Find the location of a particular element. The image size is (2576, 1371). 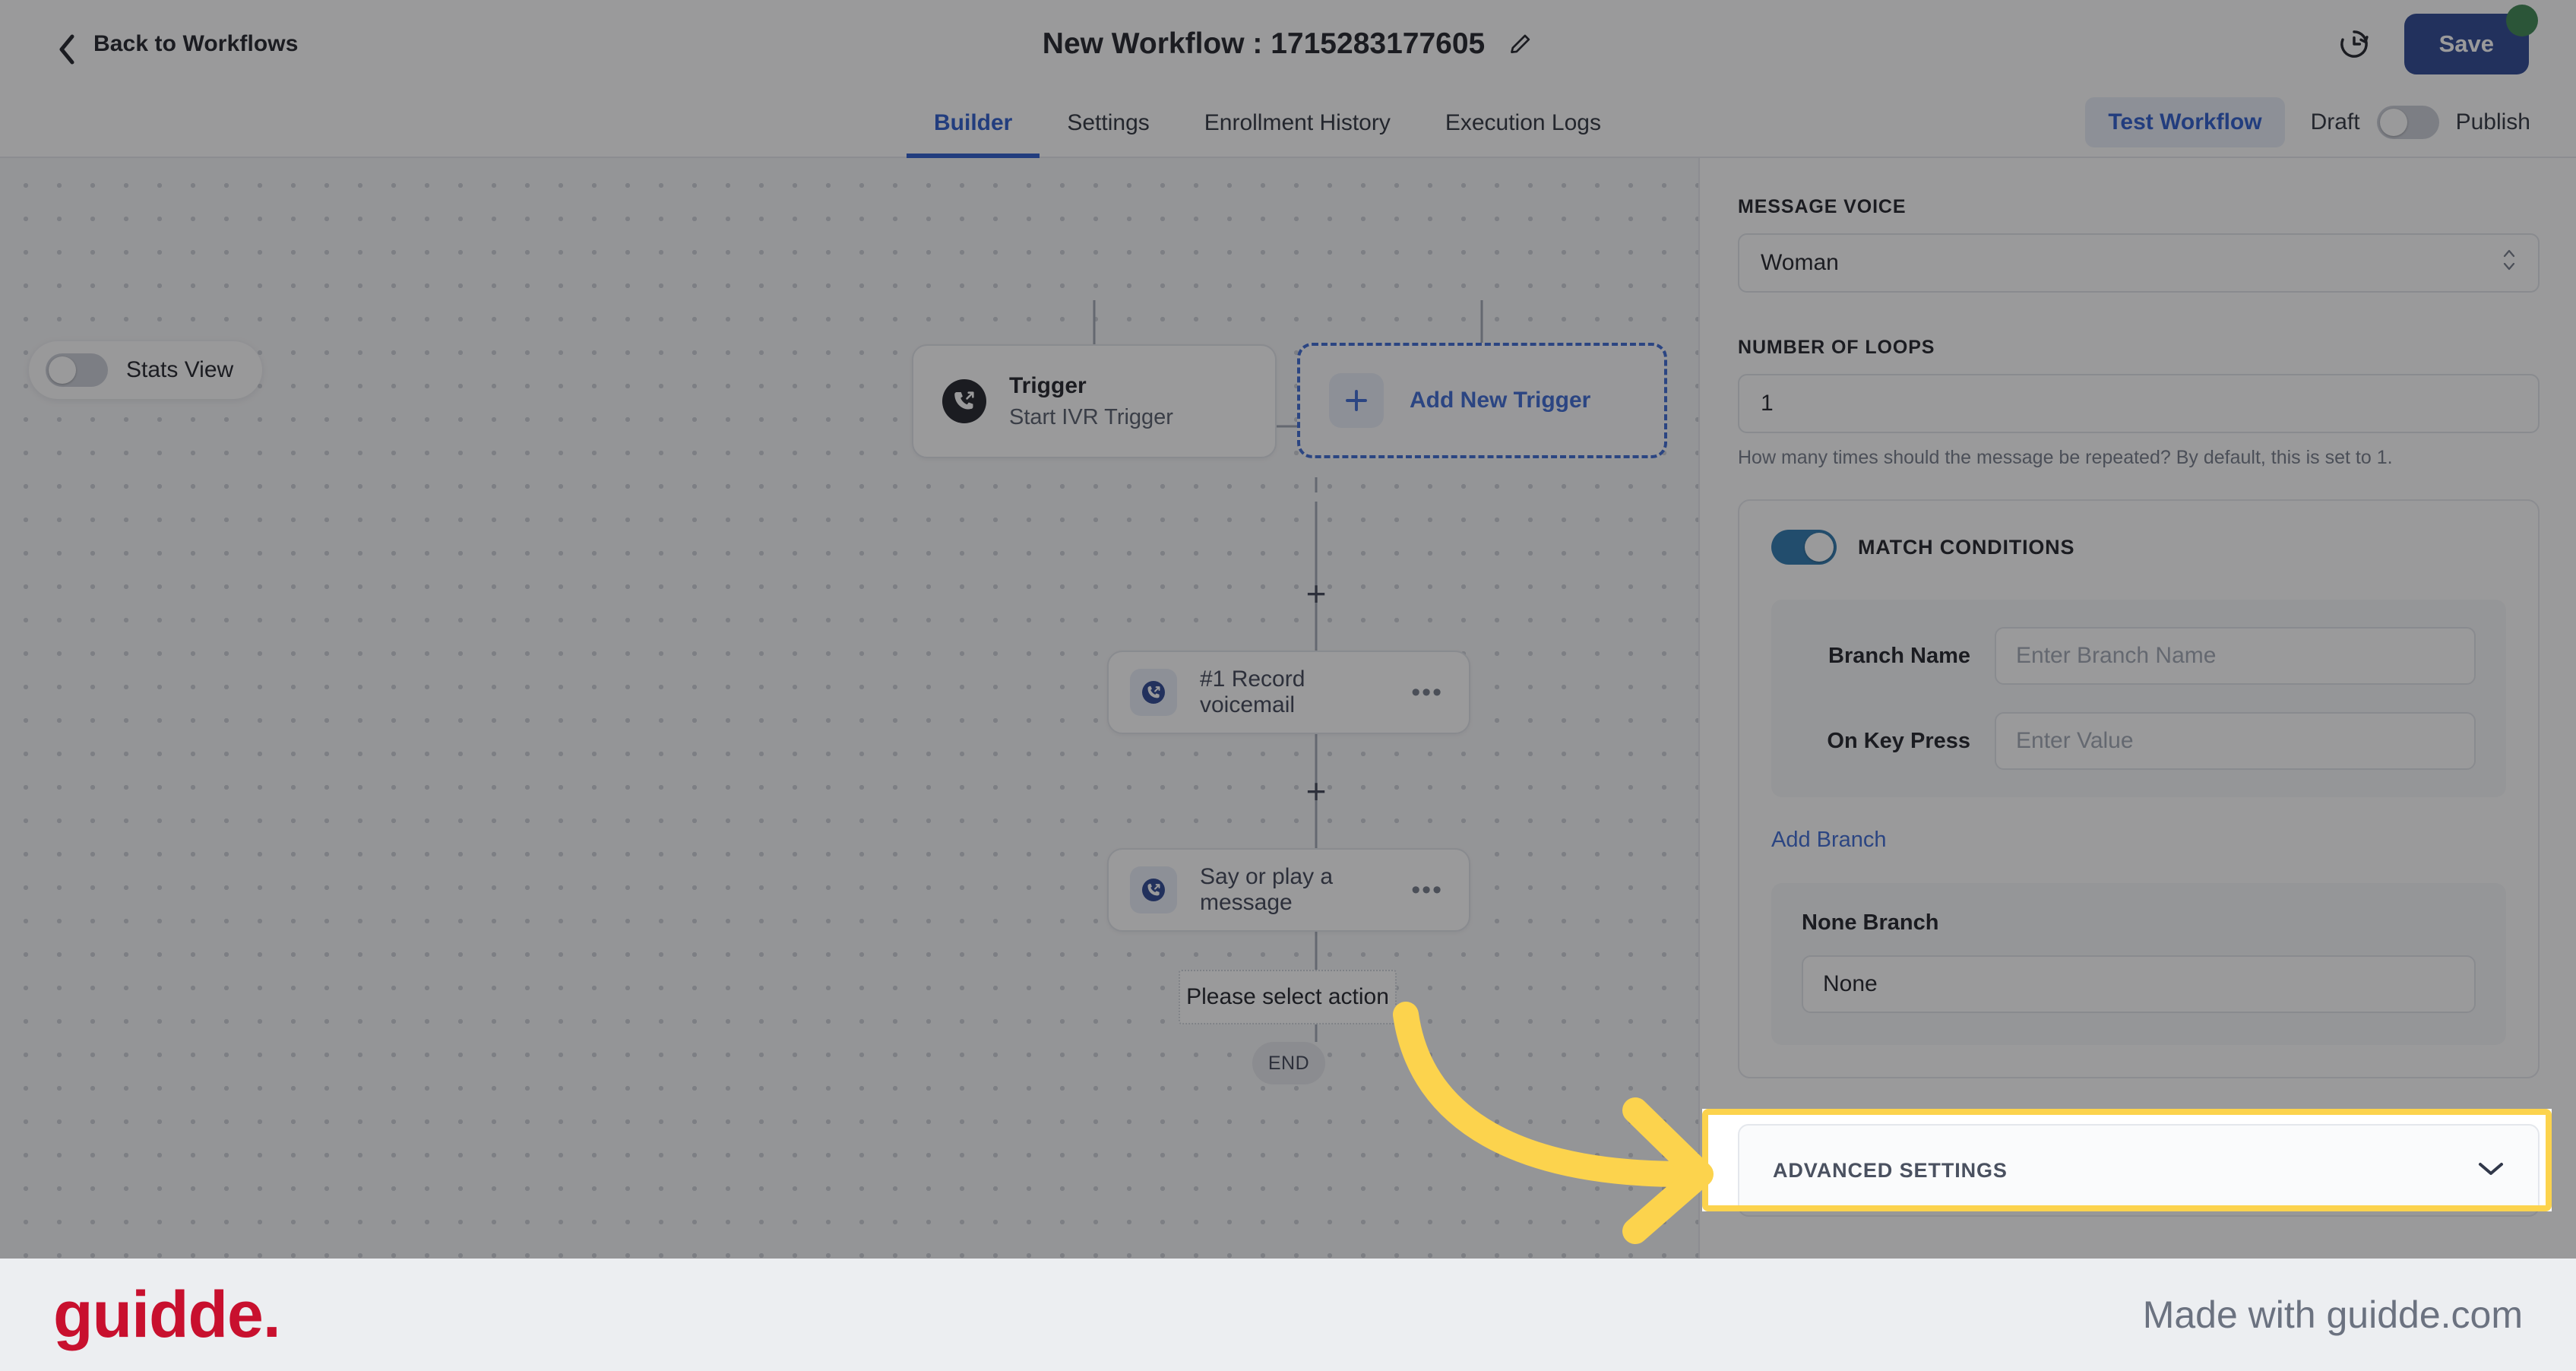

header-actions: Save is located at coordinates (2437, 39).